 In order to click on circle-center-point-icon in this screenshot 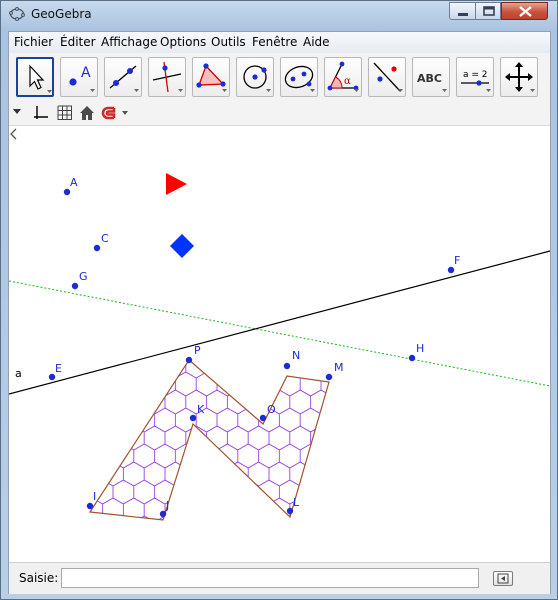, I will do `click(257, 78)`.